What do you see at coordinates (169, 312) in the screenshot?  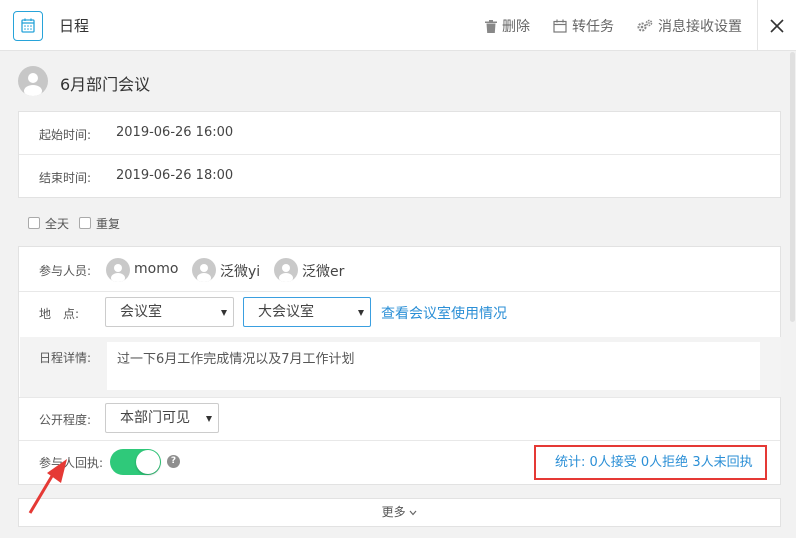 I see `room-type-select: 会议室` at bounding box center [169, 312].